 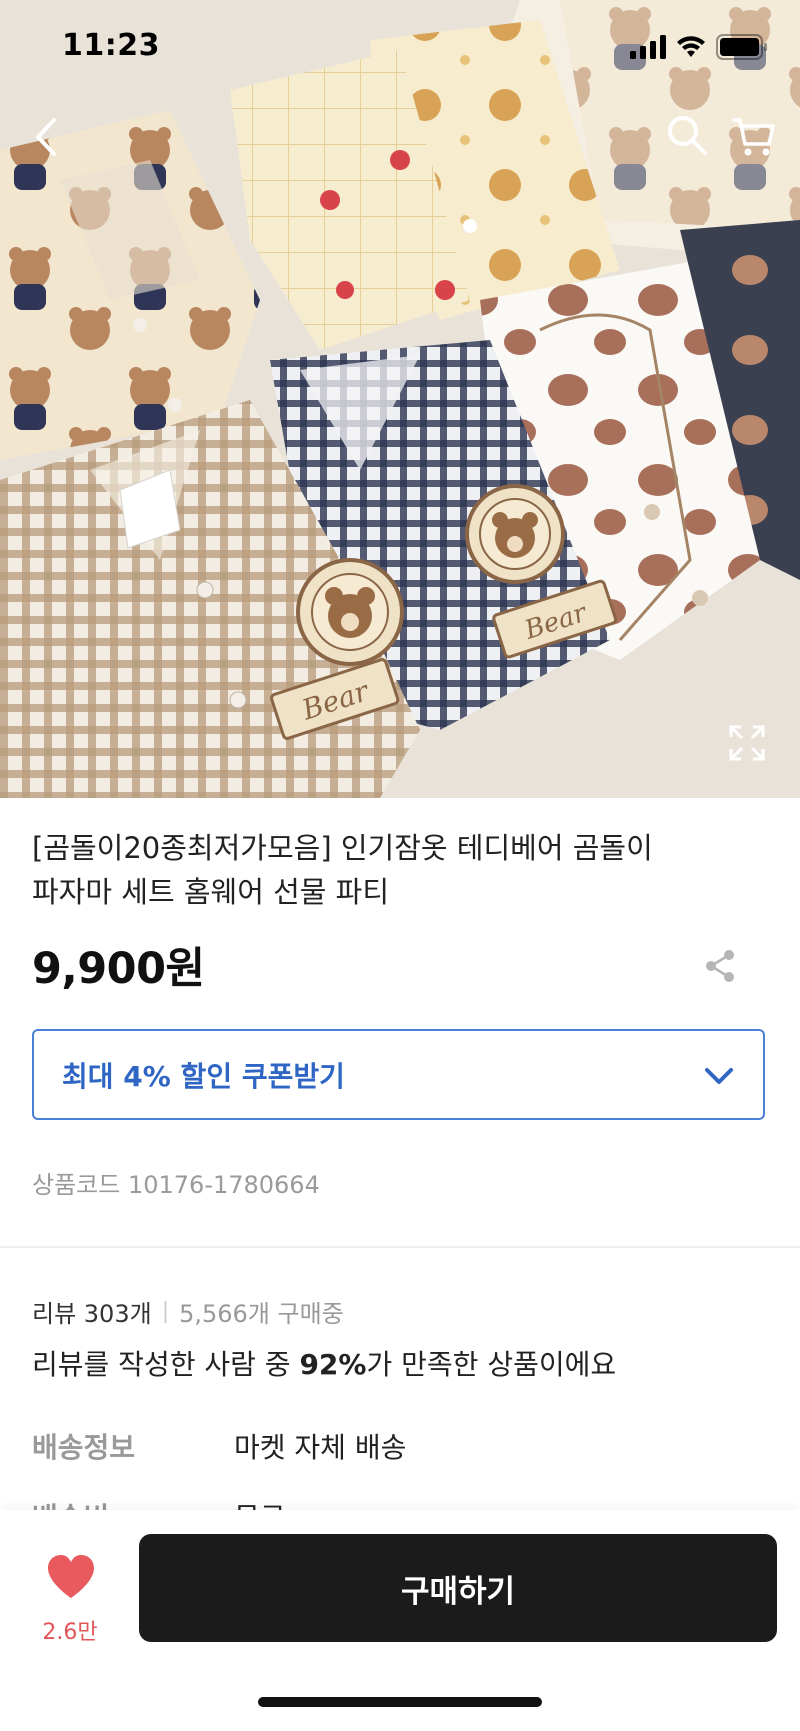 What do you see at coordinates (84, 1447) in the screenshot?
I see `shipping-info-label: 배송정보` at bounding box center [84, 1447].